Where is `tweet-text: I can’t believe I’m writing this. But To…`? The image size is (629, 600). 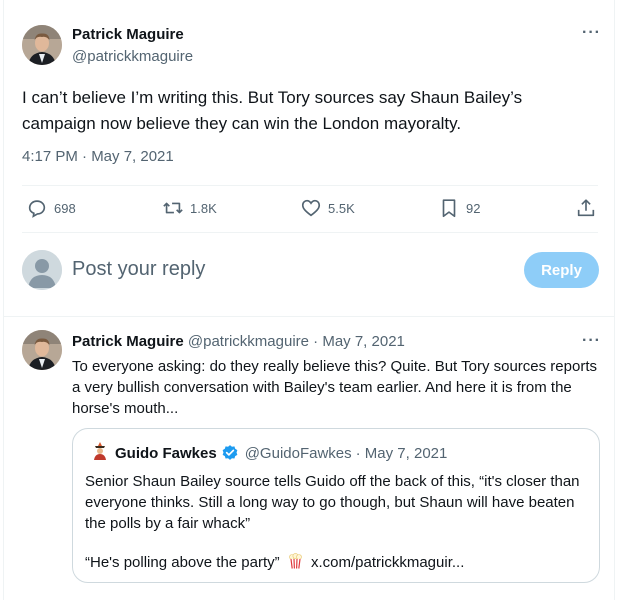
tweet-text: I can’t believe I’m writing this. But To… is located at coordinates (272, 110).